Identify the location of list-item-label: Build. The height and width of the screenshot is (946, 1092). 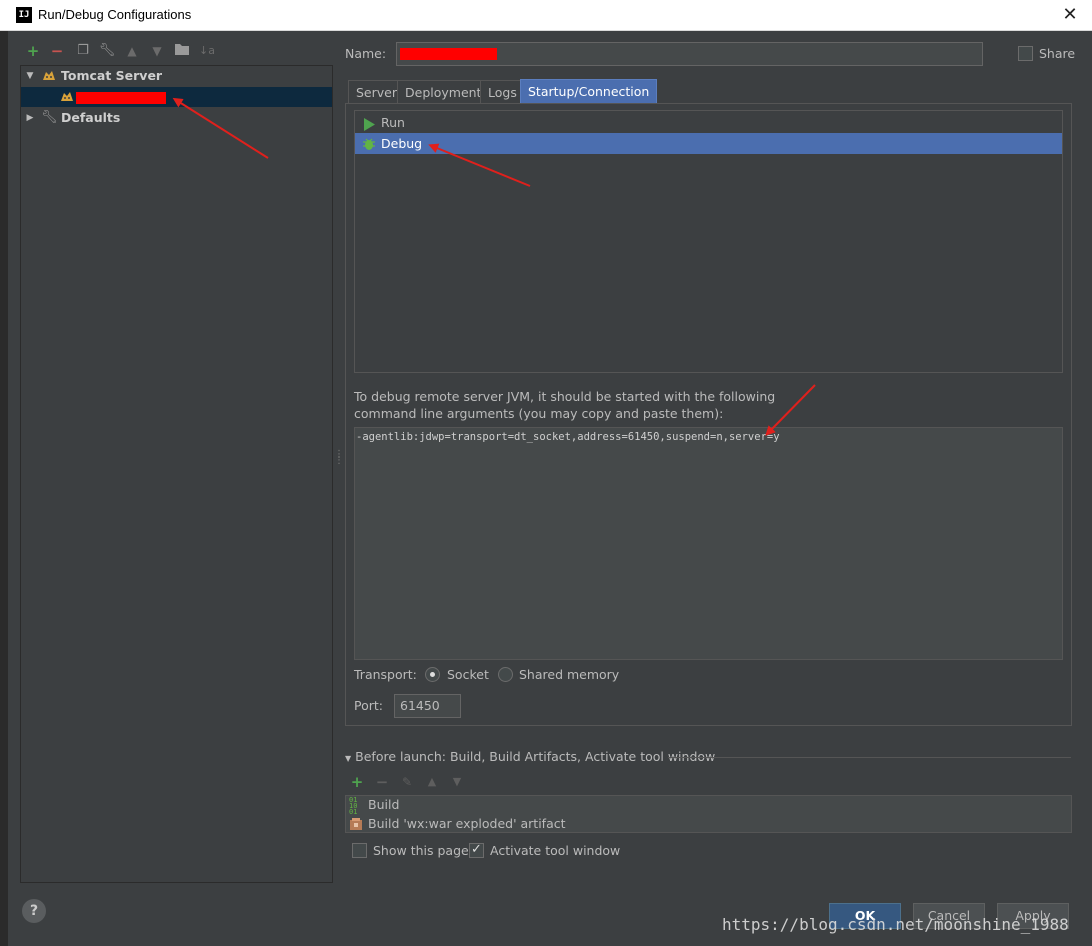
(384, 804).